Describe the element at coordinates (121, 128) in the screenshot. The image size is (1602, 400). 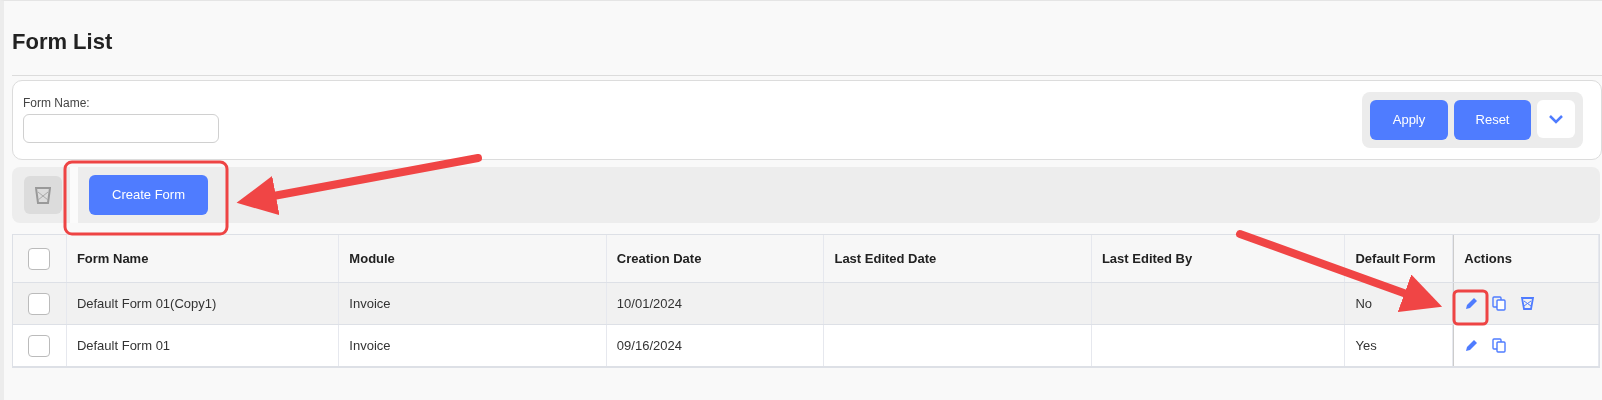
I see `form-name-field` at that location.